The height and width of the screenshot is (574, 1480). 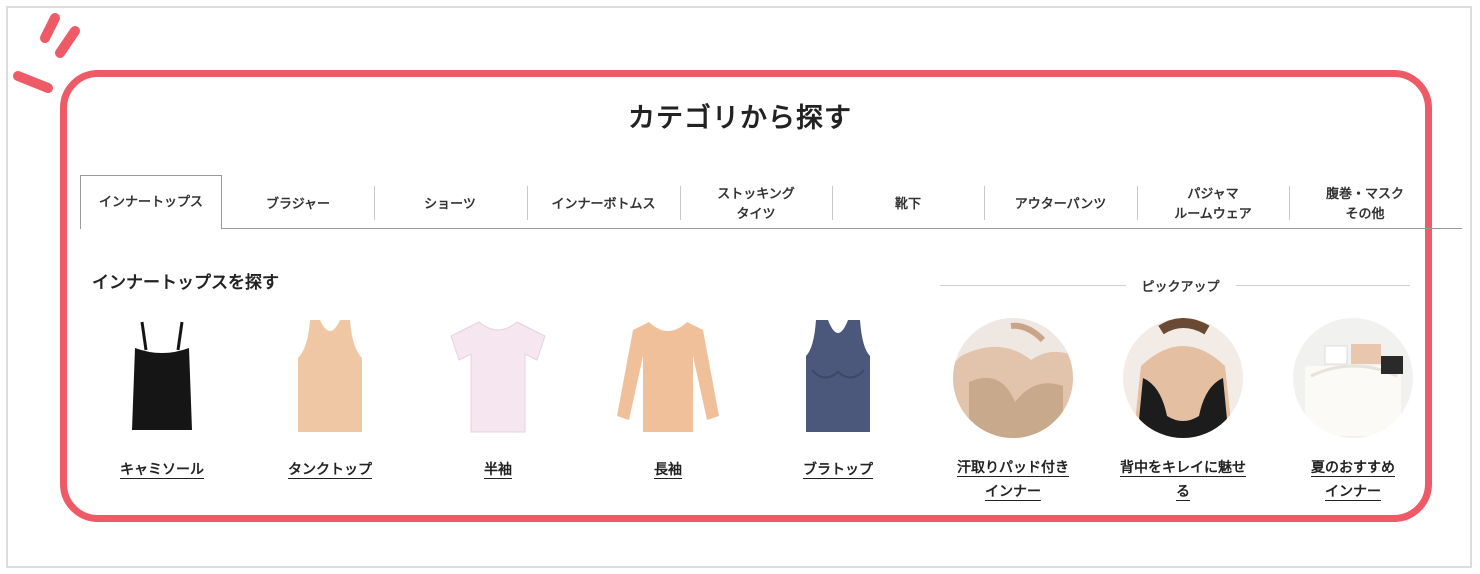 I want to click on tank-top-image, so click(x=330, y=375).